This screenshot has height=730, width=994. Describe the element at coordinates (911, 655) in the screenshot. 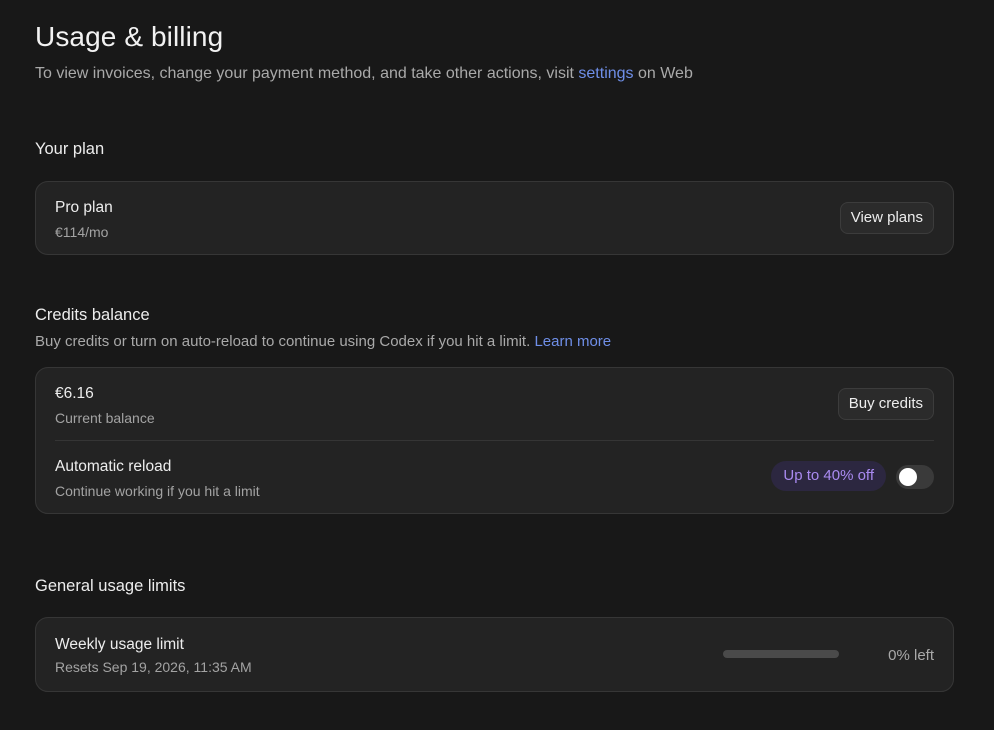

I see `weekly-usage-remaining: 0% left` at that location.